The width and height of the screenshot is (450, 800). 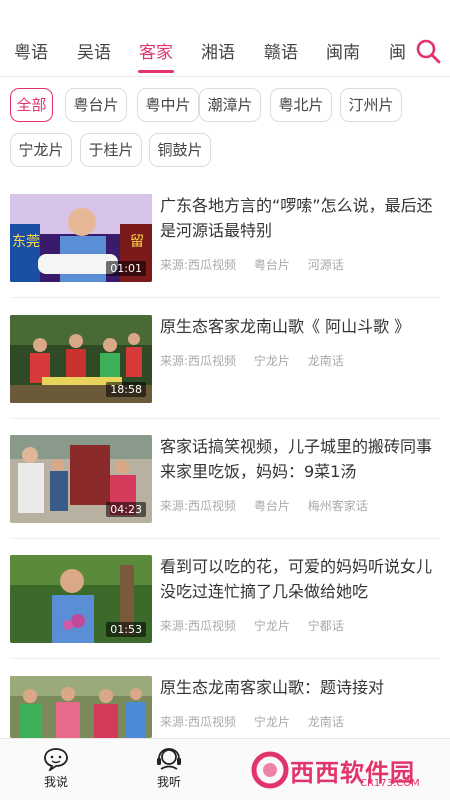 I want to click on video-duration: 01:53, so click(x=126, y=629).